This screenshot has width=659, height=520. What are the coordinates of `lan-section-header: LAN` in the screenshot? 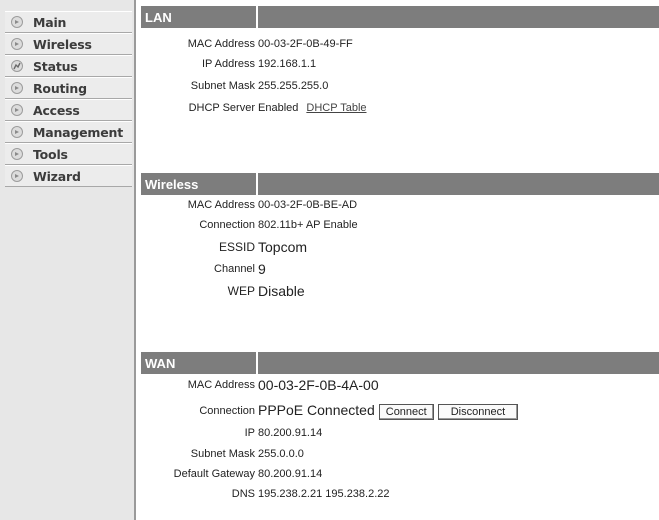 It's located at (400, 17).